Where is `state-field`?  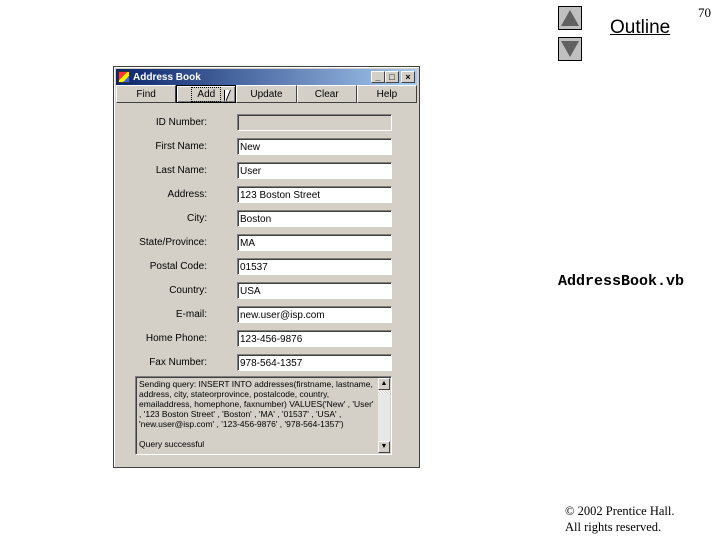 state-field is located at coordinates (314, 242).